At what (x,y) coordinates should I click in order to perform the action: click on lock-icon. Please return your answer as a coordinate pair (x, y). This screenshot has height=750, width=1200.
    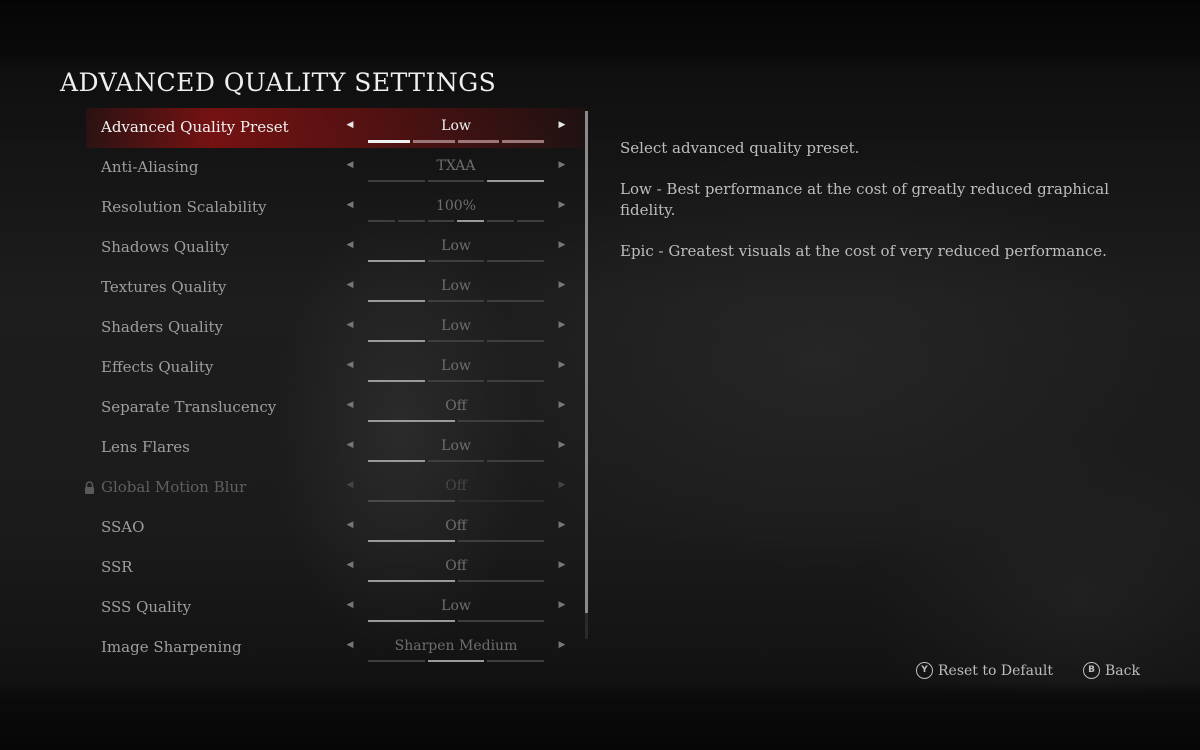
    Looking at the image, I should click on (89, 487).